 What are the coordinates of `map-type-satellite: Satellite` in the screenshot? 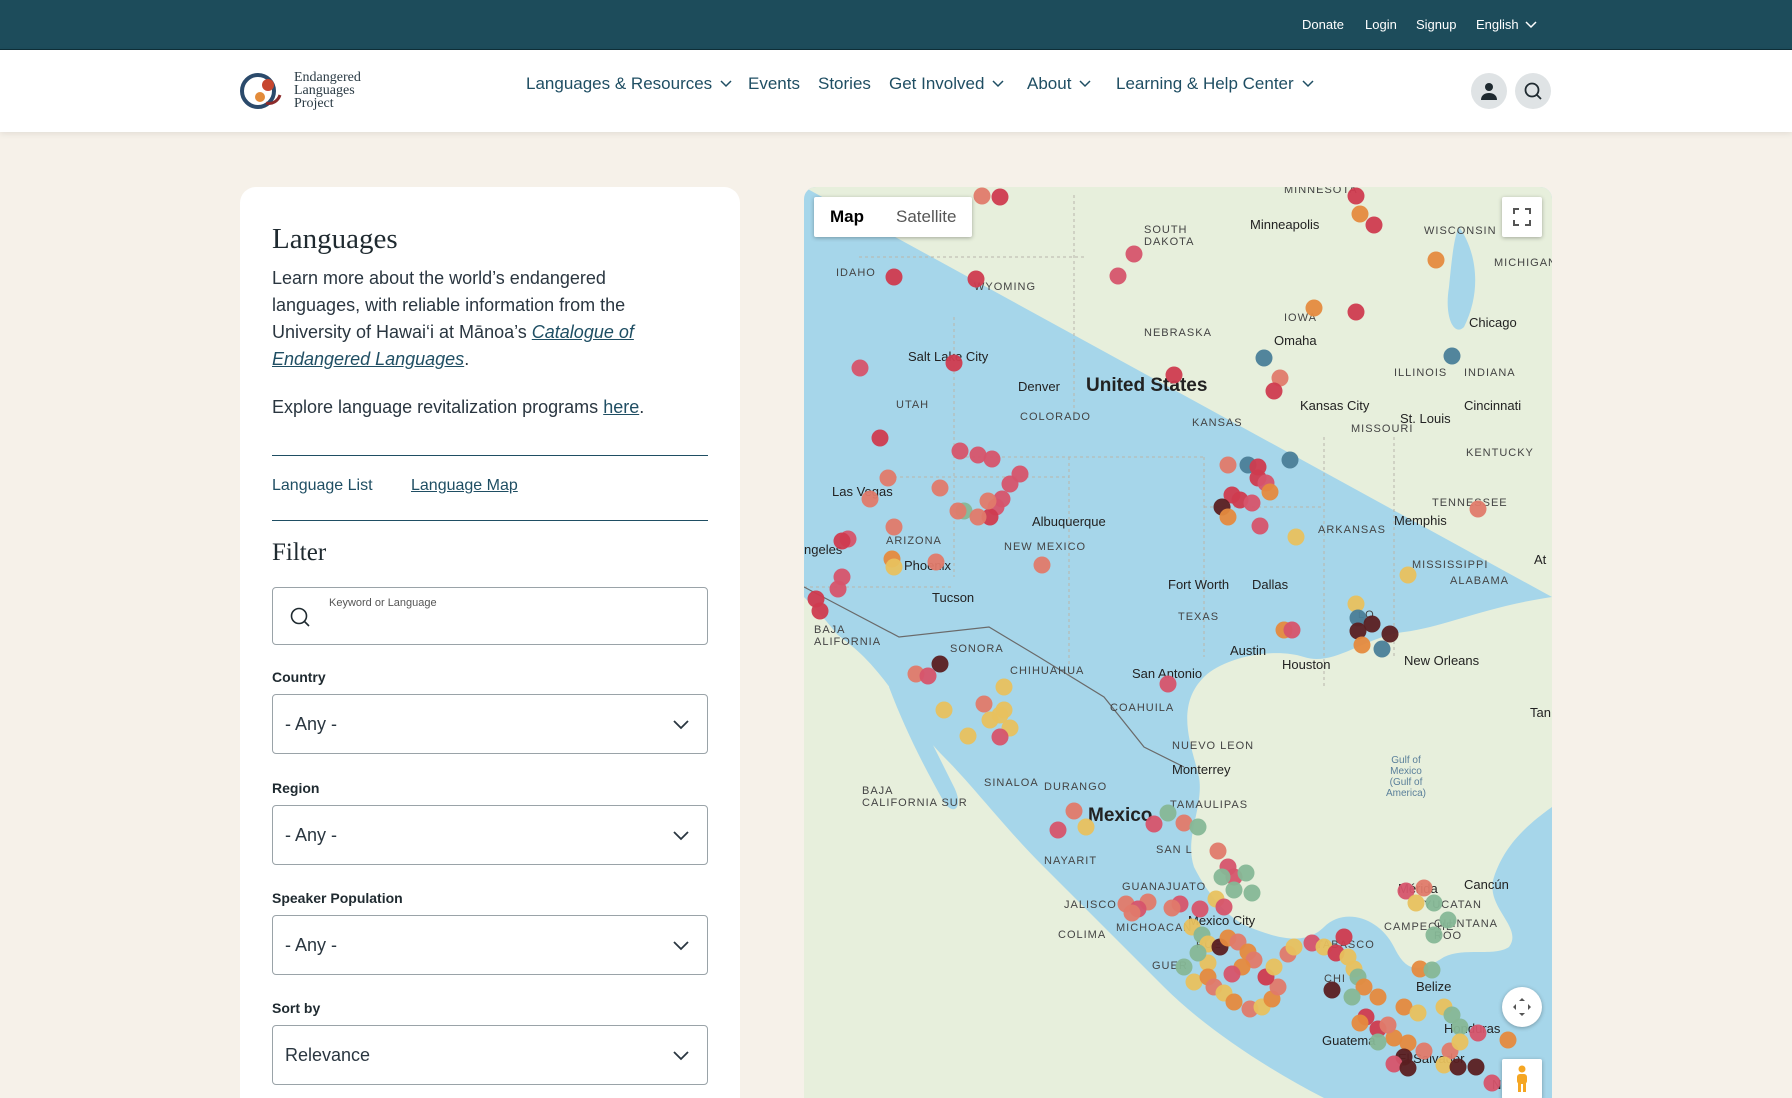 It's located at (926, 217).